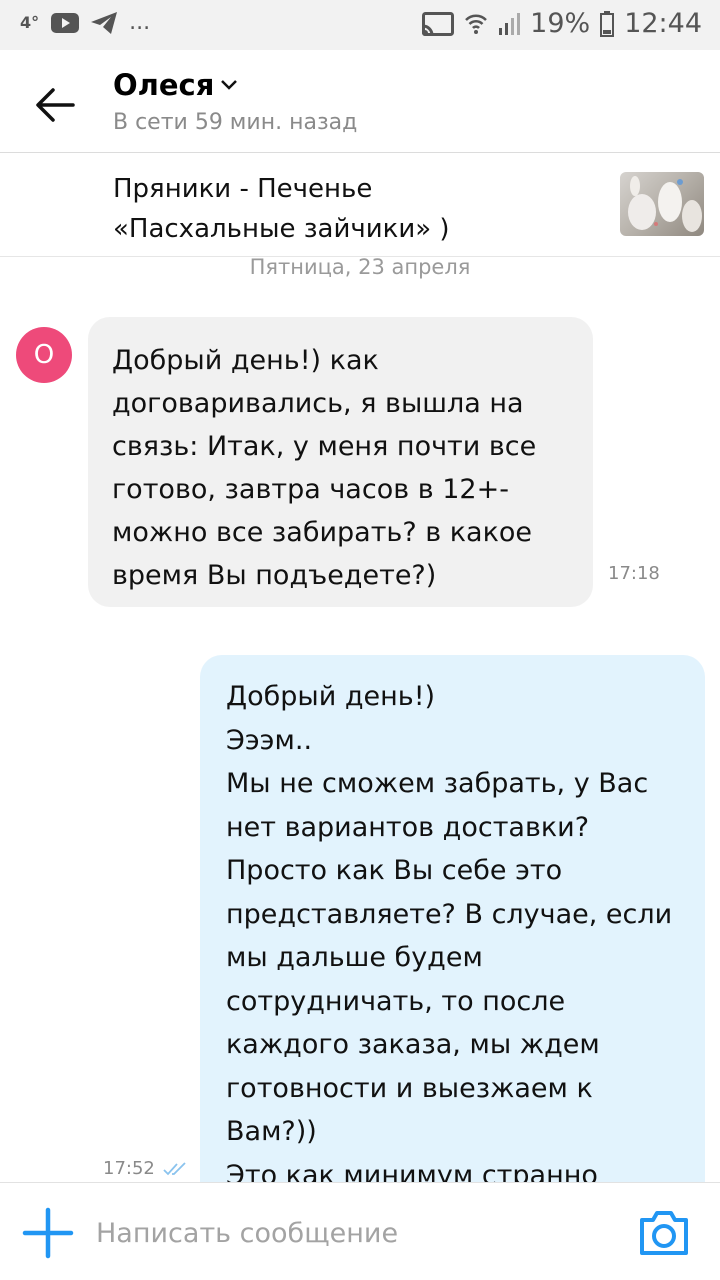 The width and height of the screenshot is (720, 1280). I want to click on back-button, so click(55, 105).